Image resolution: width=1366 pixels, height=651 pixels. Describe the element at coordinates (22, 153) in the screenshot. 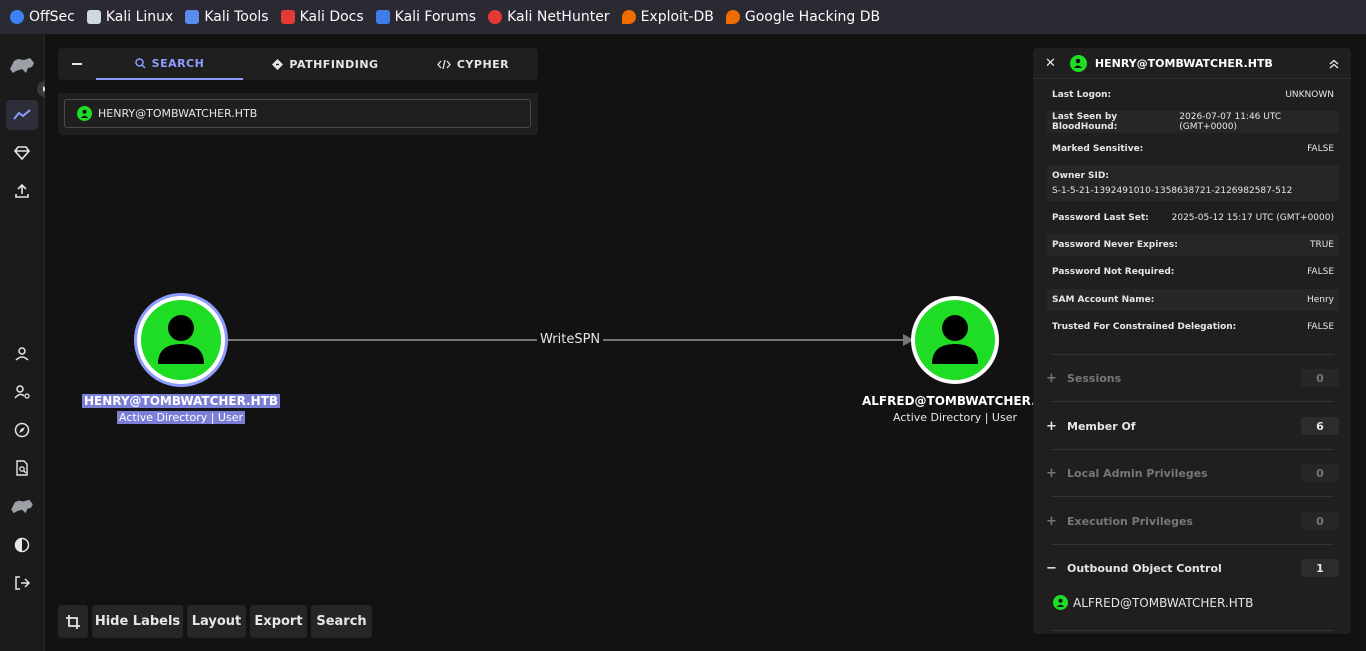

I see `gem-icon` at that location.